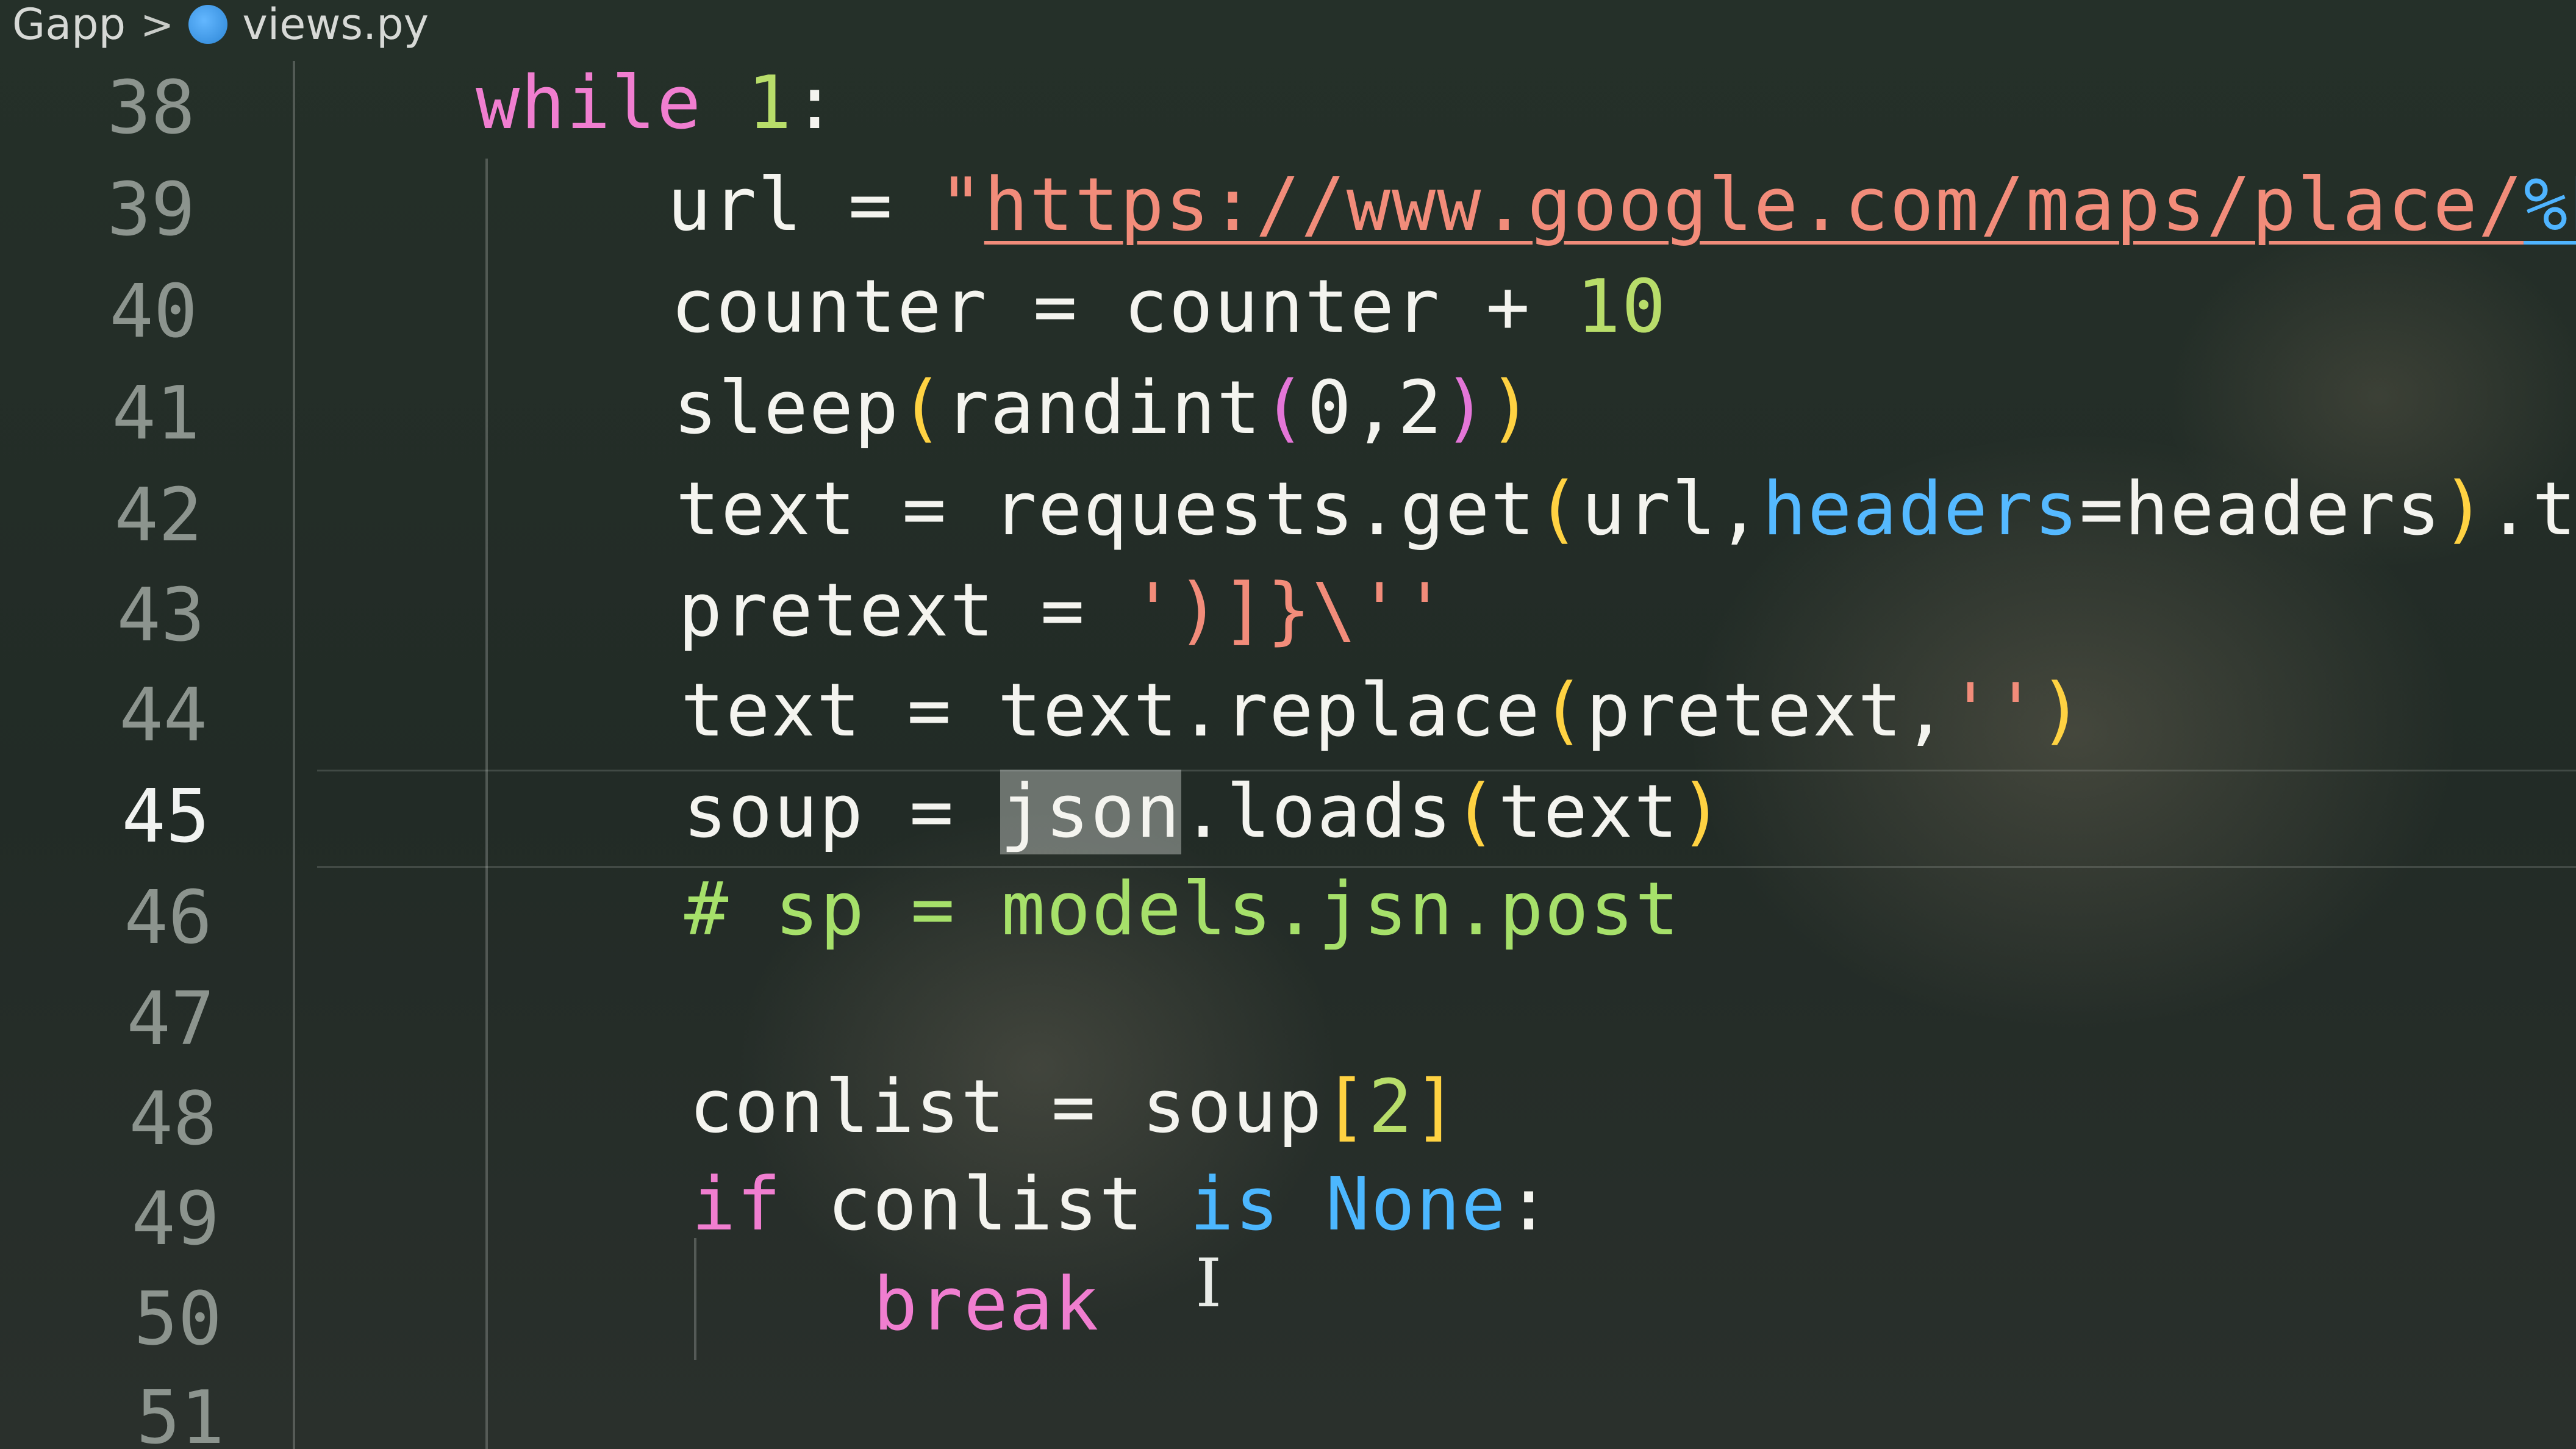 The image size is (2576, 1449). I want to click on url-string: https://www.google.com/maps/place/, so click(1754, 205).